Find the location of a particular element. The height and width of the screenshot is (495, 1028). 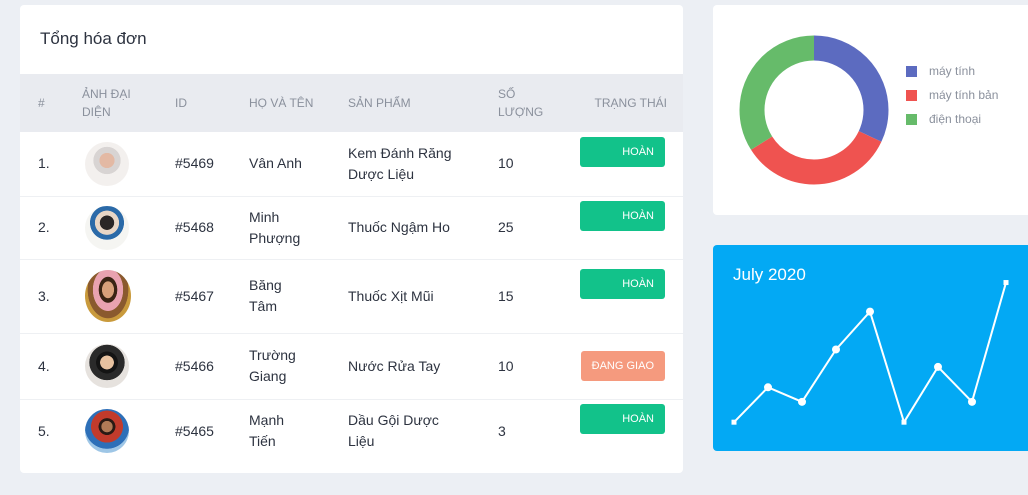

line-series is located at coordinates (870, 353).